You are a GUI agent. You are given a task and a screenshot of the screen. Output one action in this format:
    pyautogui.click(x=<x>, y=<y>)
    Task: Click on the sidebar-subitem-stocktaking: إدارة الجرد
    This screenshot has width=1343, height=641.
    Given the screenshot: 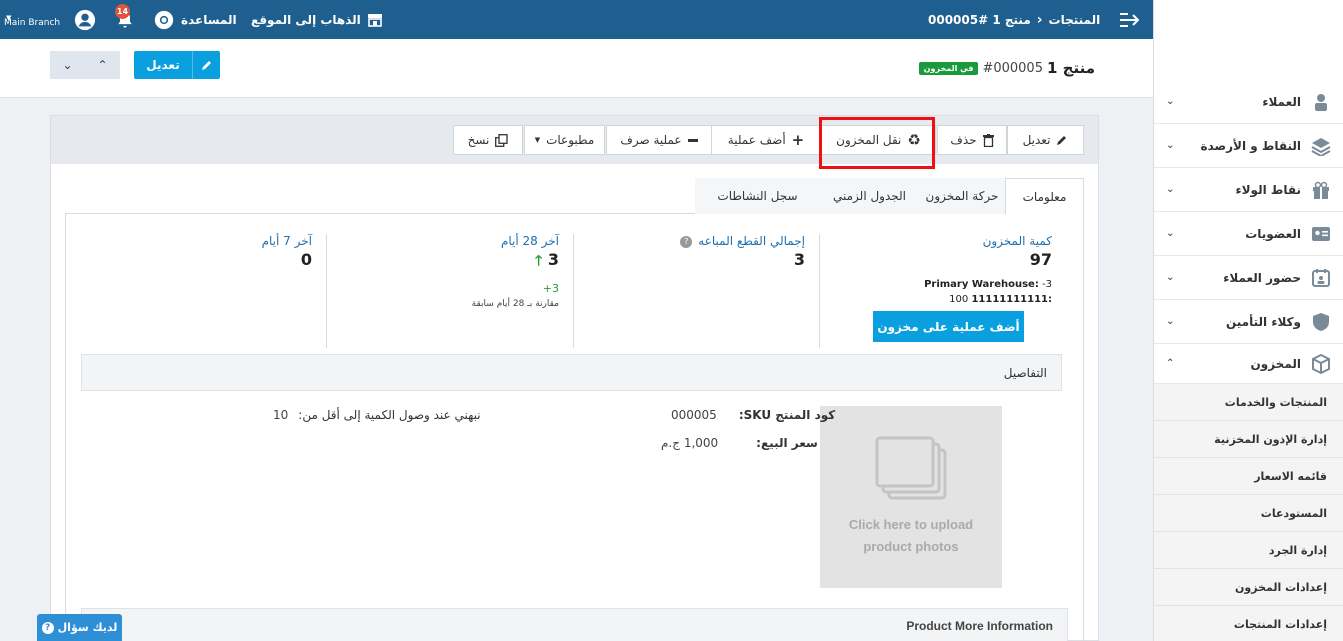 What is the action you would take?
    pyautogui.click(x=1248, y=550)
    